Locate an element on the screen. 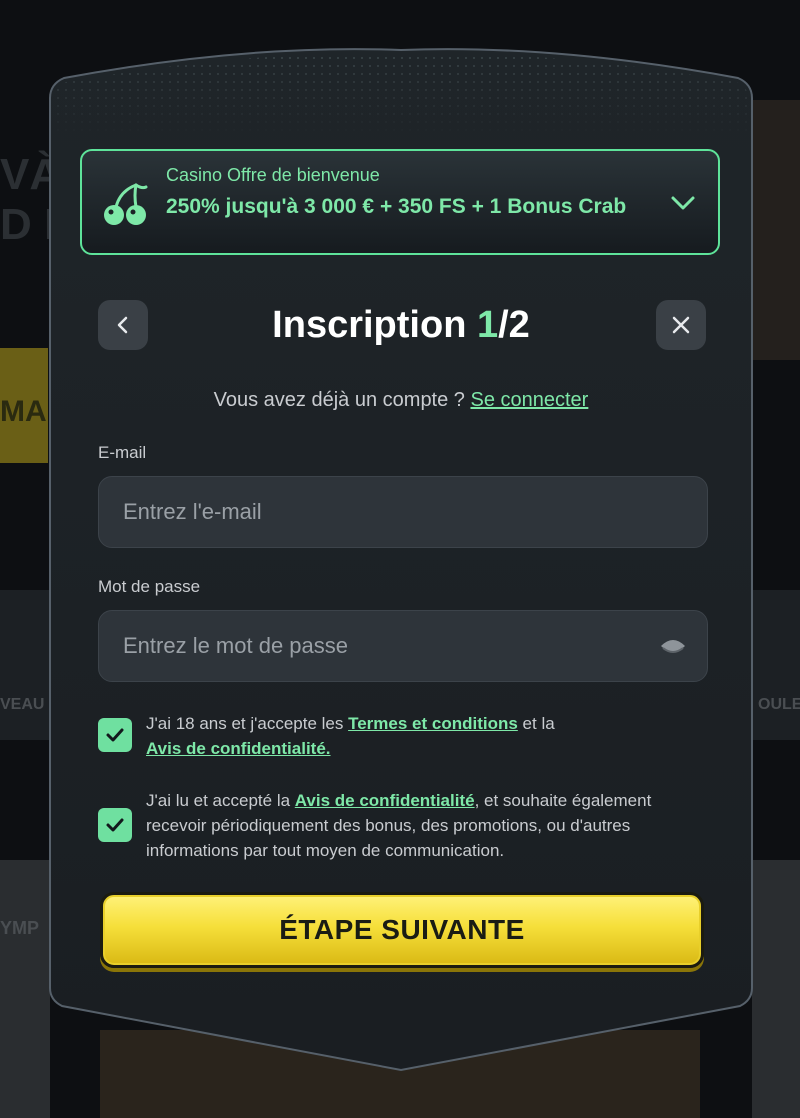 The height and width of the screenshot is (1118, 800). login-prompt: Vous avez déjà un compte ? Se connecter is located at coordinates (401, 400).